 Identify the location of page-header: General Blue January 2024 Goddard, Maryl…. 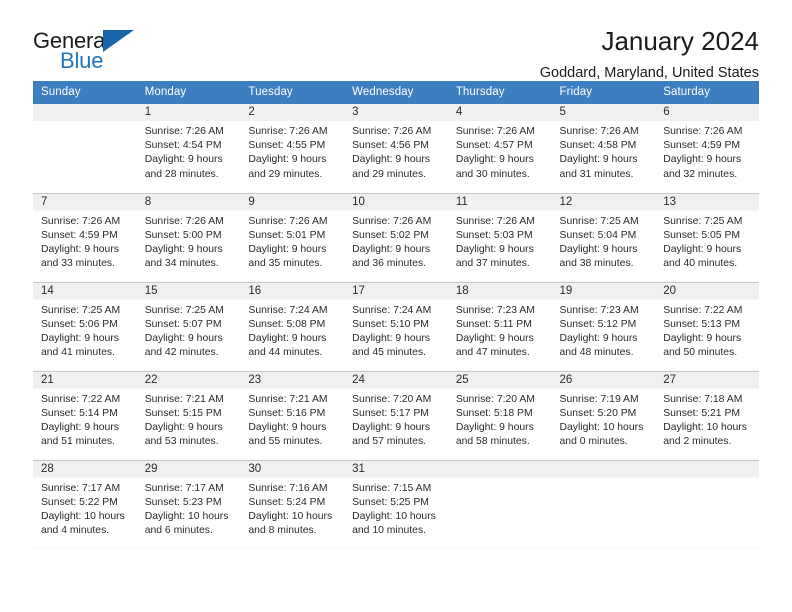
(396, 40).